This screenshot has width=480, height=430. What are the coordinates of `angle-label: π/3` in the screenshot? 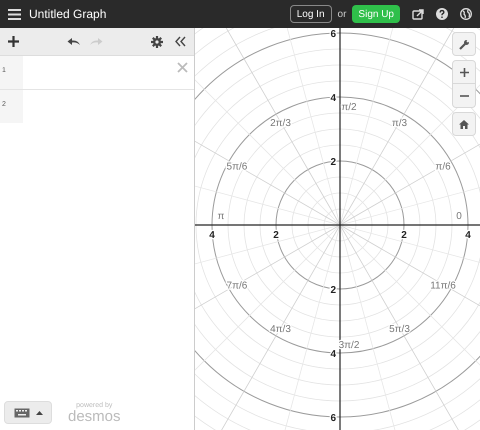 It's located at (400, 123).